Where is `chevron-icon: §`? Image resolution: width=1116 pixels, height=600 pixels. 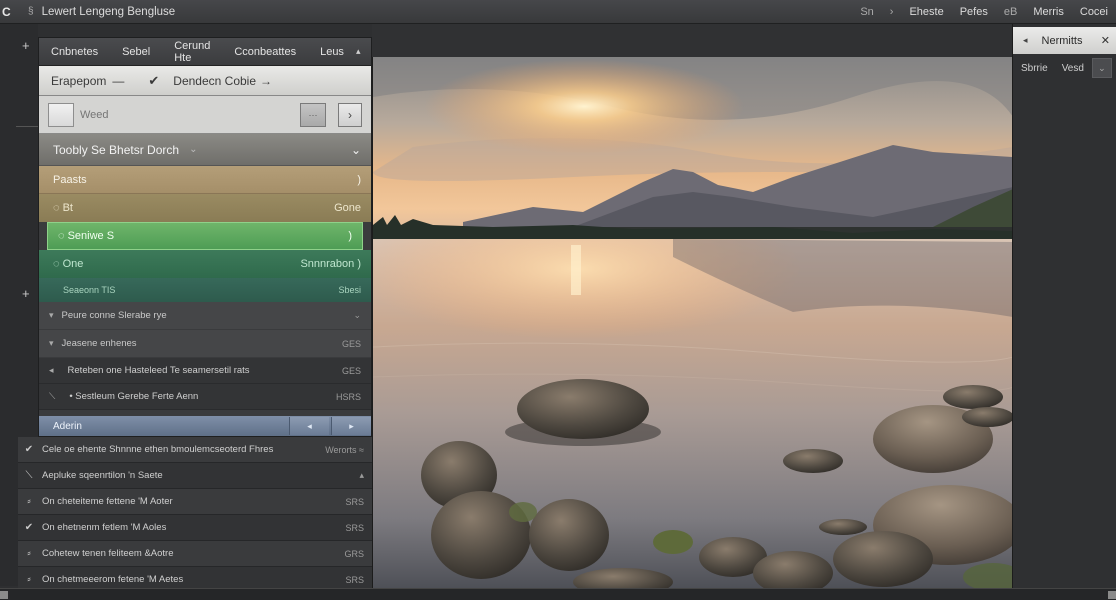
chevron-icon: § is located at coordinates (31, 11).